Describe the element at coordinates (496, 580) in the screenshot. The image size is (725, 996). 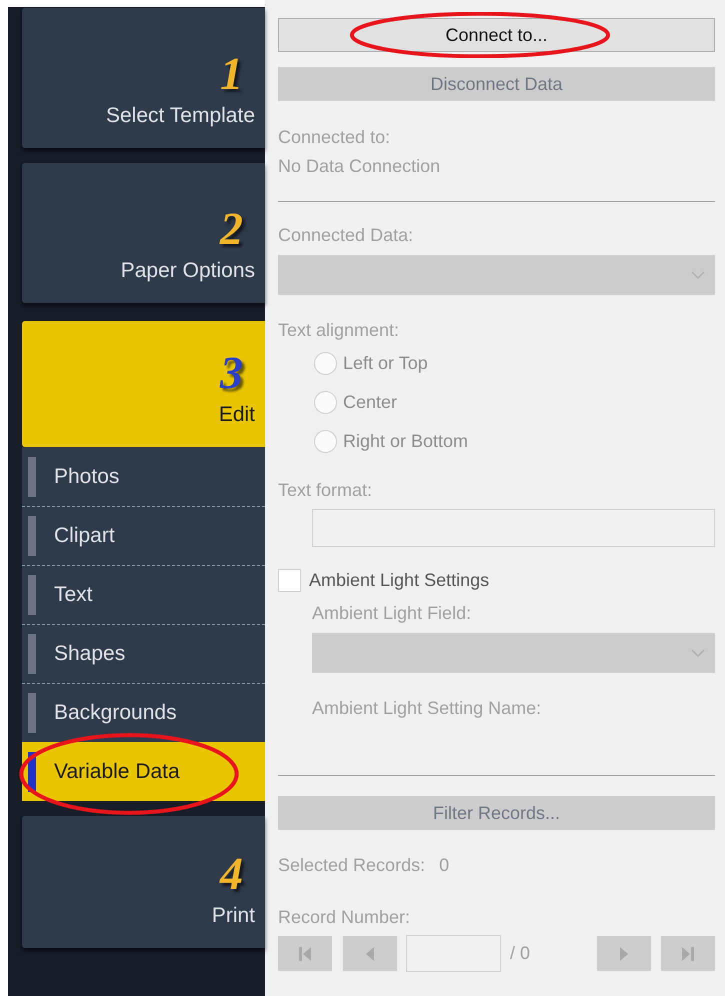
I see `ambient-light-checkbox: Ambient Light Settings` at that location.